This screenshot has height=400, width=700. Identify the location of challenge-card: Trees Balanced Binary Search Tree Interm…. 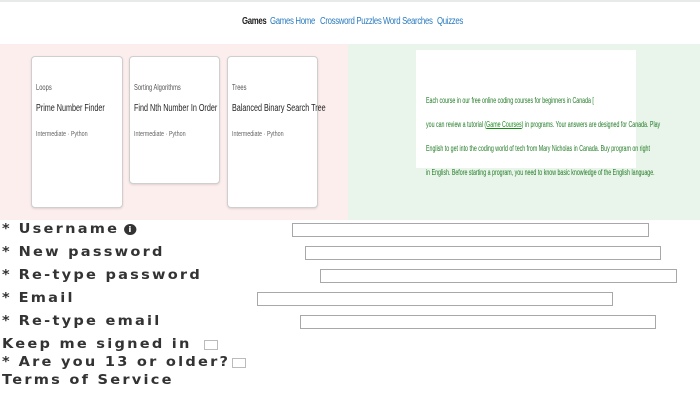
(276, 132).